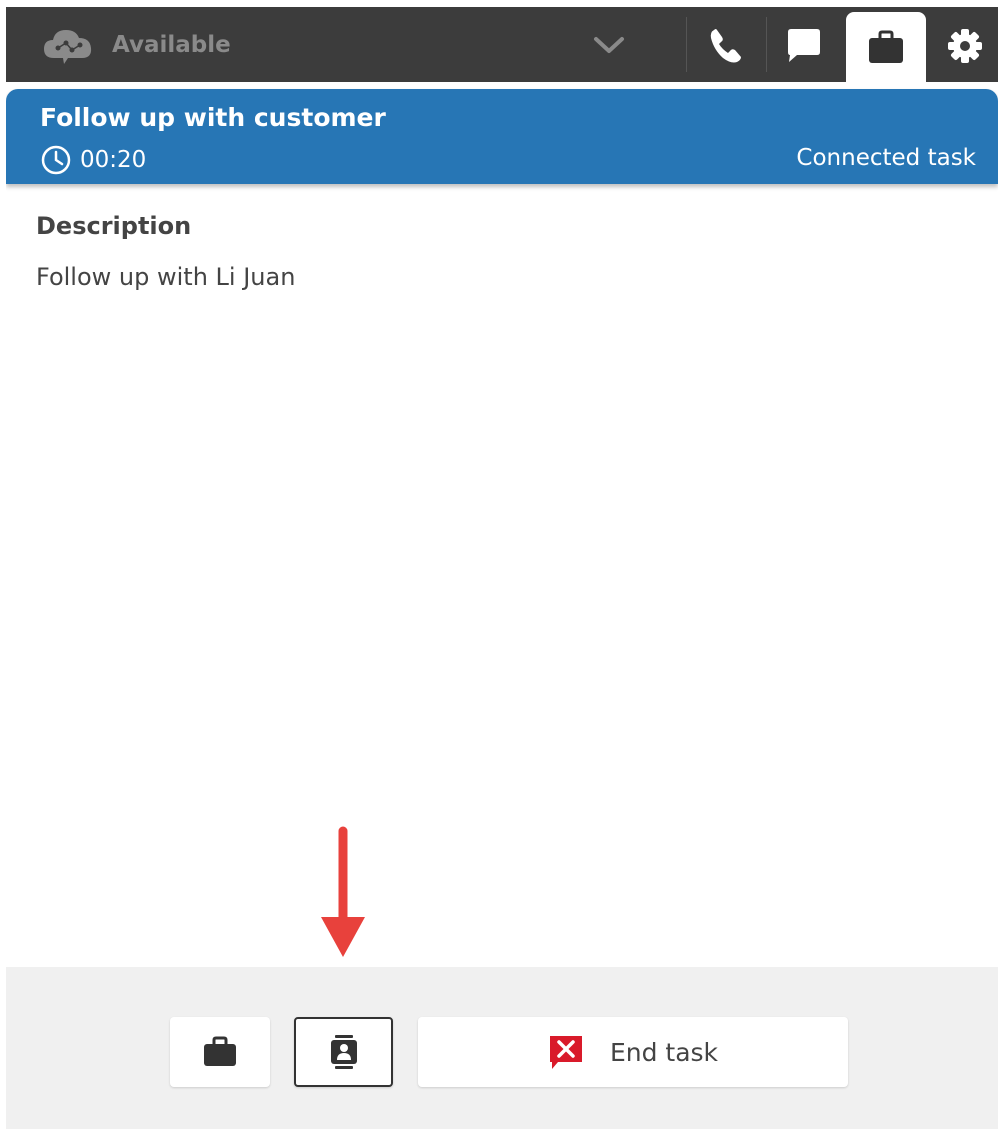  Describe the element at coordinates (68, 47) in the screenshot. I see `cloud-status-icon` at that location.